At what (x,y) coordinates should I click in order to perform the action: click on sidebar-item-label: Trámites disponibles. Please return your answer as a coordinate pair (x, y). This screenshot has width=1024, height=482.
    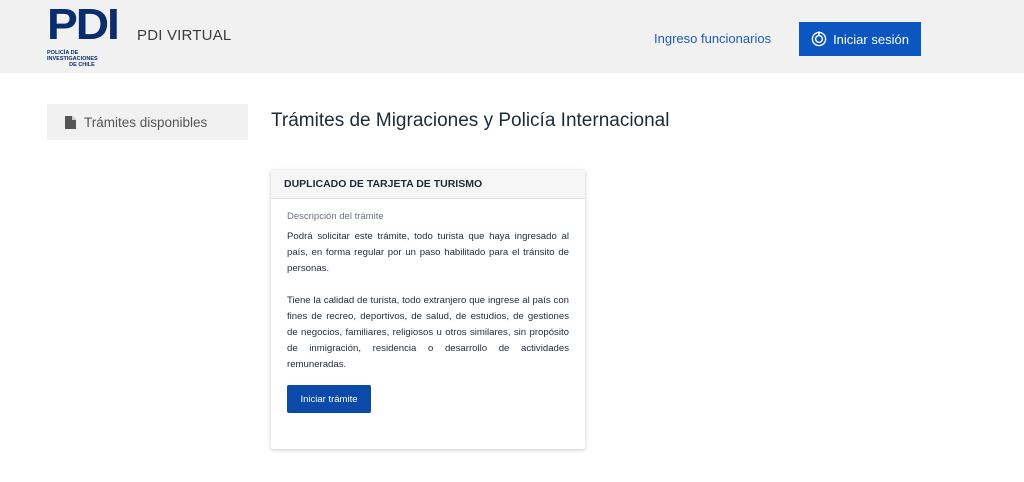
    Looking at the image, I should click on (146, 122).